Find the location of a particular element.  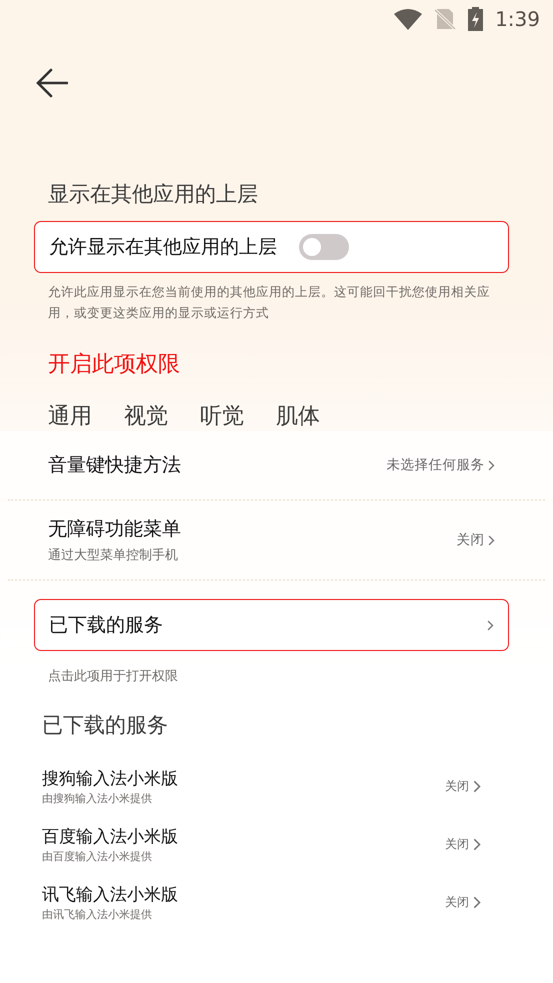

downloaded-services-row: 已下载的服务 is located at coordinates (271, 625).